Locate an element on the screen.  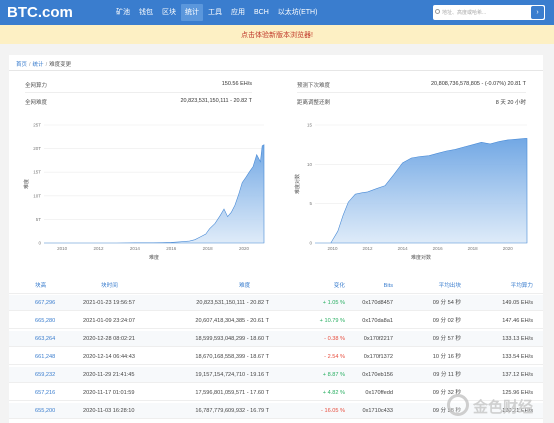
bits-value: 0x170eb156 is located at coordinates (377, 375).